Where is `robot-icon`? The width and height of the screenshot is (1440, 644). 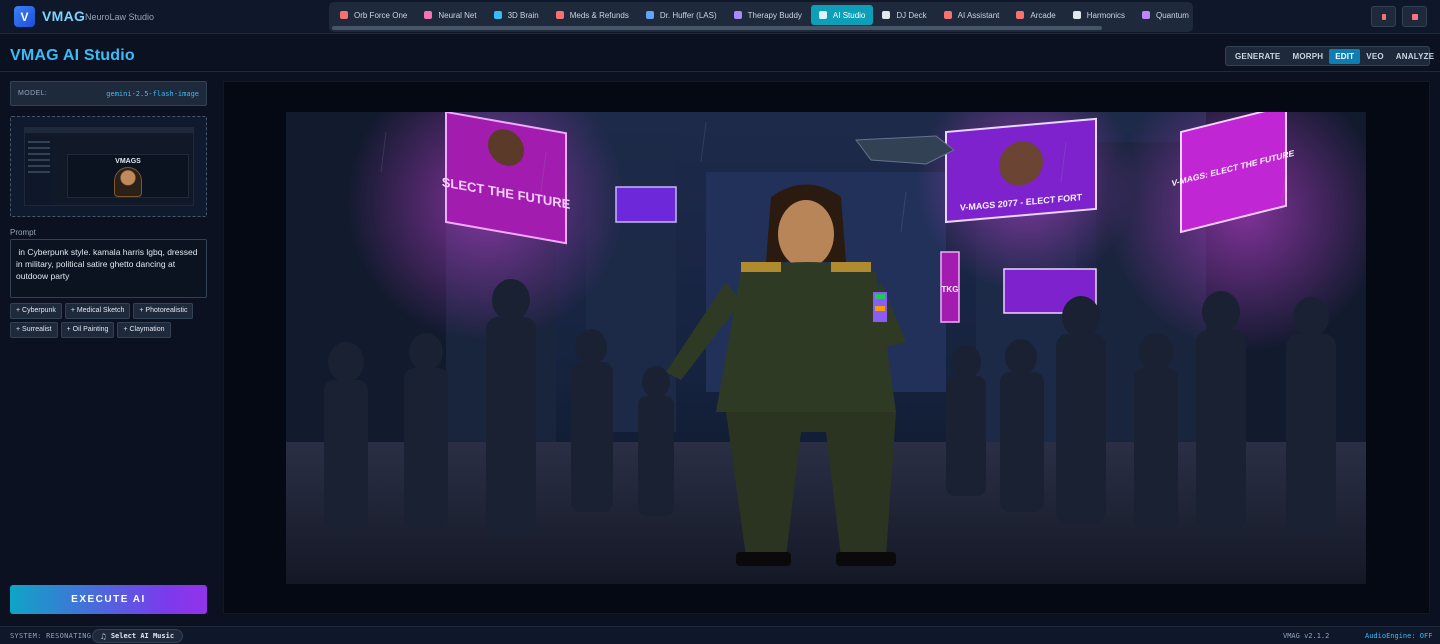 robot-icon is located at coordinates (947, 15).